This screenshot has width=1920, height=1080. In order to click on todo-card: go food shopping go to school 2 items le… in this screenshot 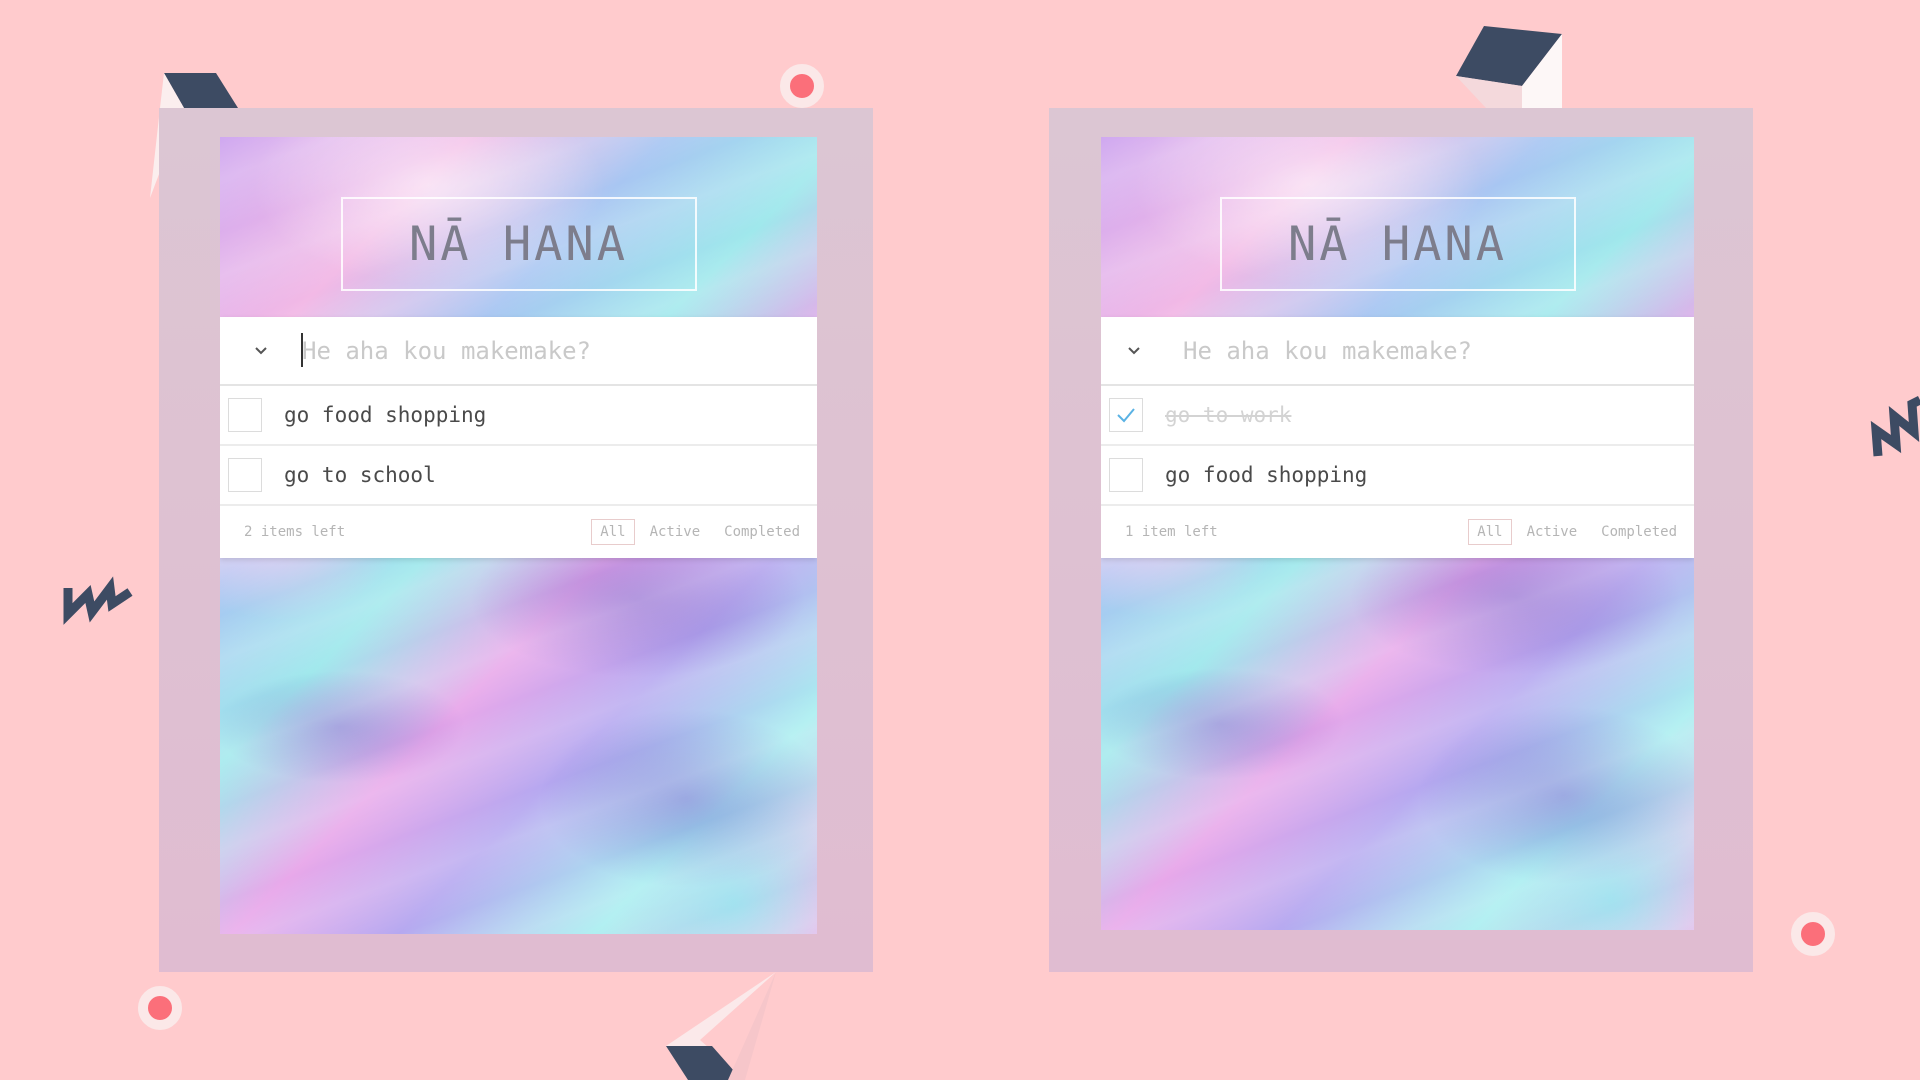, I will do `click(518, 437)`.